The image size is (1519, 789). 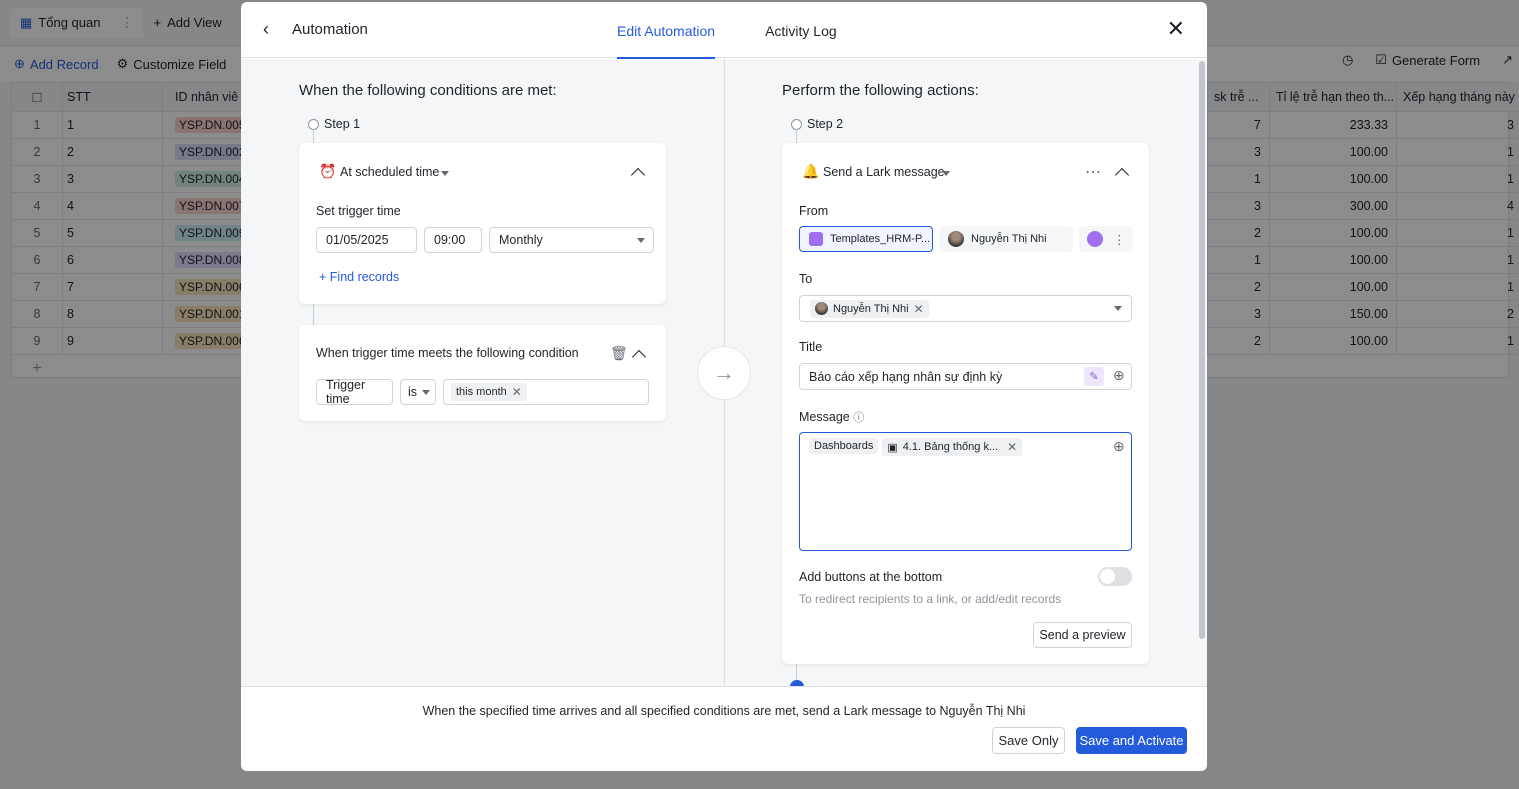 What do you see at coordinates (271, 29) in the screenshot?
I see `back-arrow-icon: ‹` at bounding box center [271, 29].